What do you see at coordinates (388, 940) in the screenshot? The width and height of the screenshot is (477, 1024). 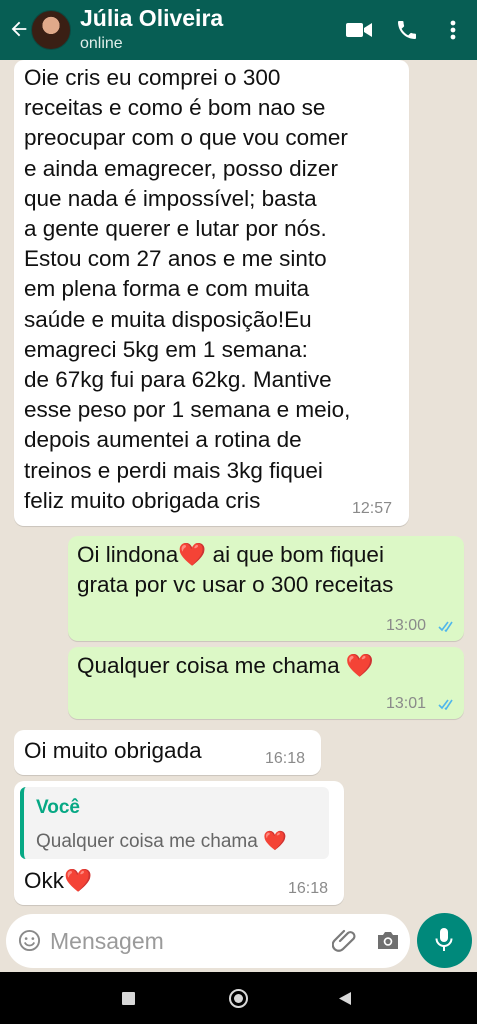 I see `camera-icon` at bounding box center [388, 940].